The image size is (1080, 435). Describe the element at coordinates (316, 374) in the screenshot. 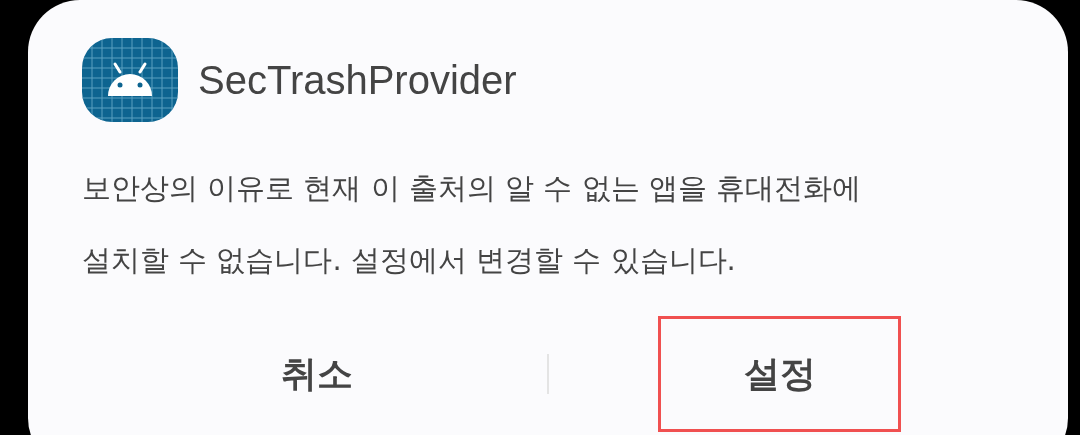

I see `dialog-button: 취소` at that location.